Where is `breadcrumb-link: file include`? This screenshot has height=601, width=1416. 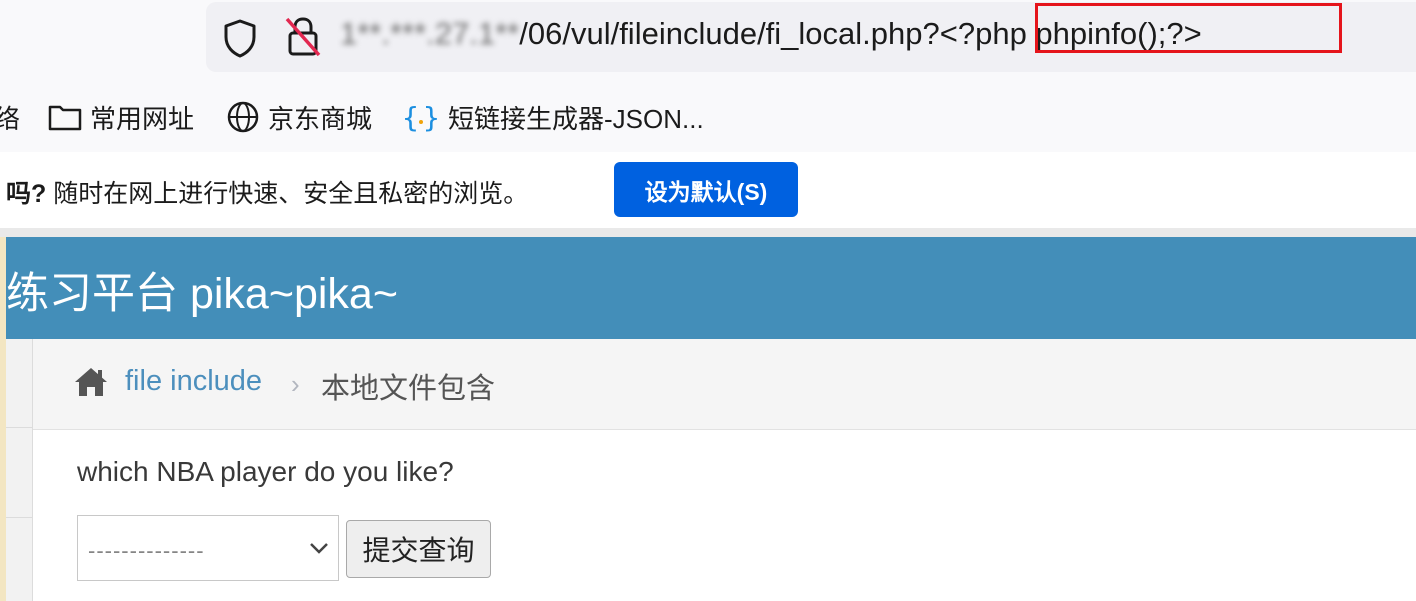
breadcrumb-link: file include is located at coordinates (193, 381).